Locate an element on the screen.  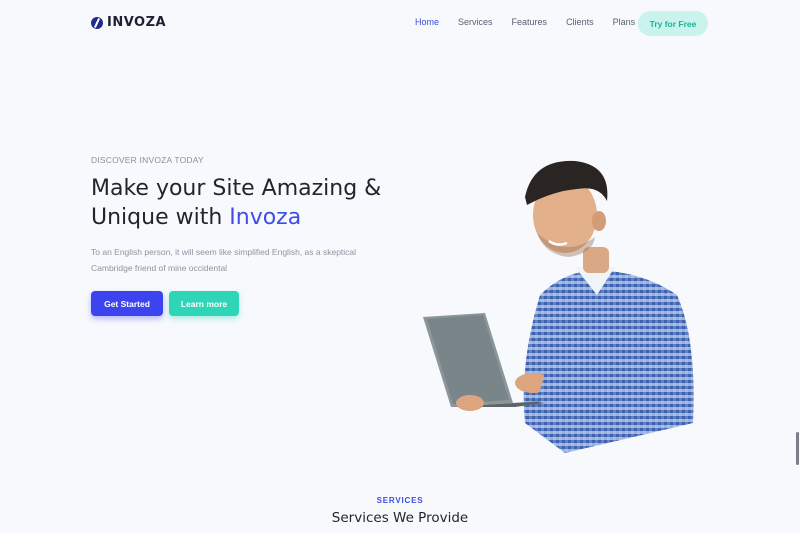
hero-title-accent: Invoza is located at coordinates (265, 217).